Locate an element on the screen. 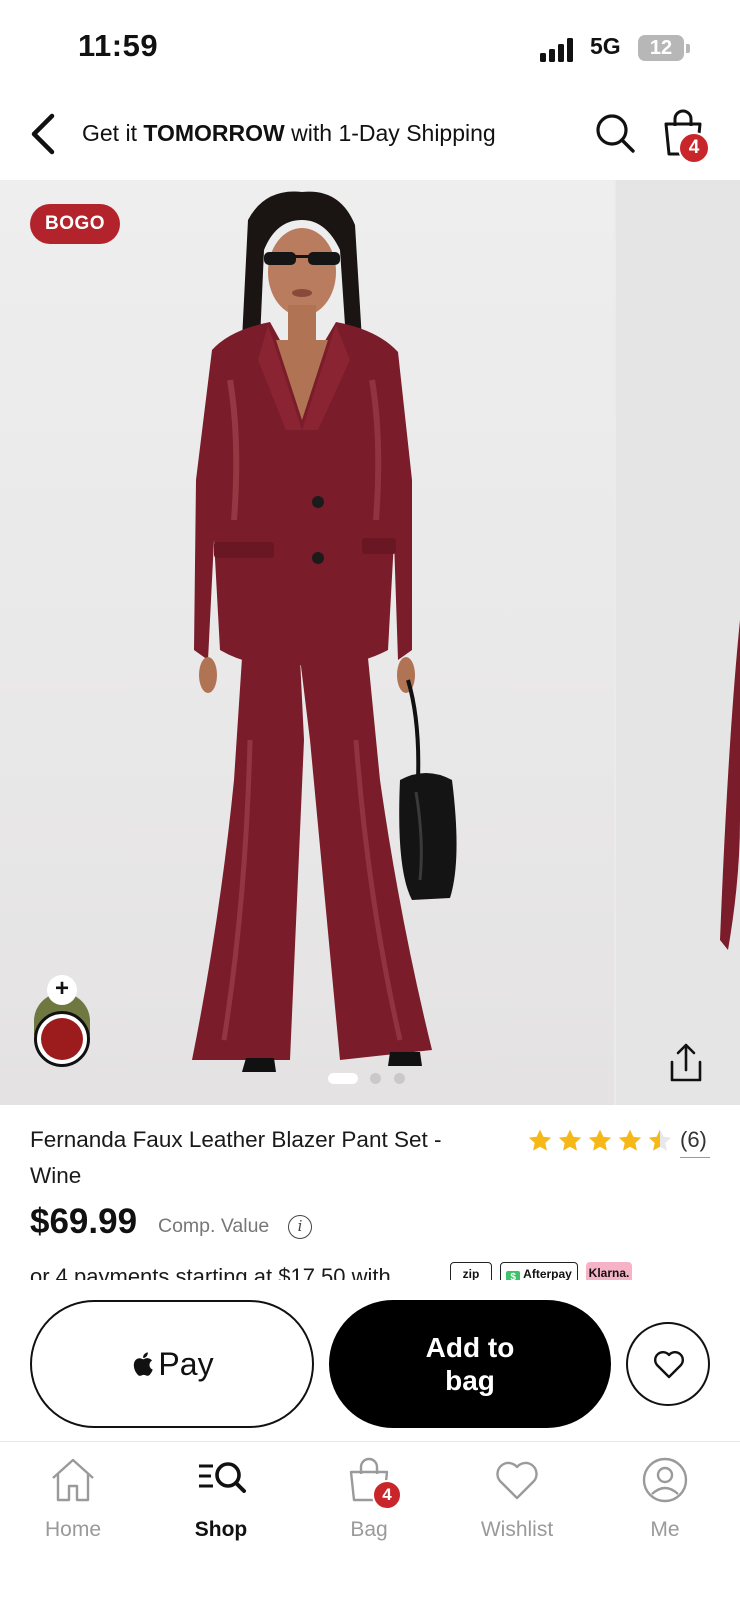 This screenshot has height=1600, width=740. status-time: 11:59 is located at coordinates (118, 45).